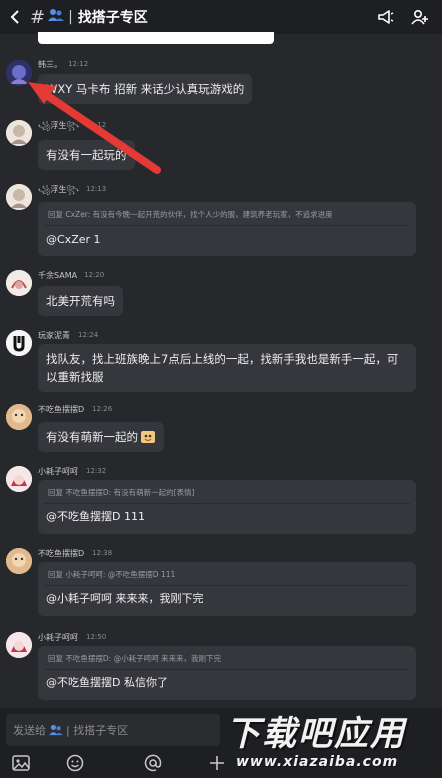 This screenshot has height=778, width=442. I want to click on message-text: @小耗子呵呵 来来来，我刚下完, so click(125, 598).